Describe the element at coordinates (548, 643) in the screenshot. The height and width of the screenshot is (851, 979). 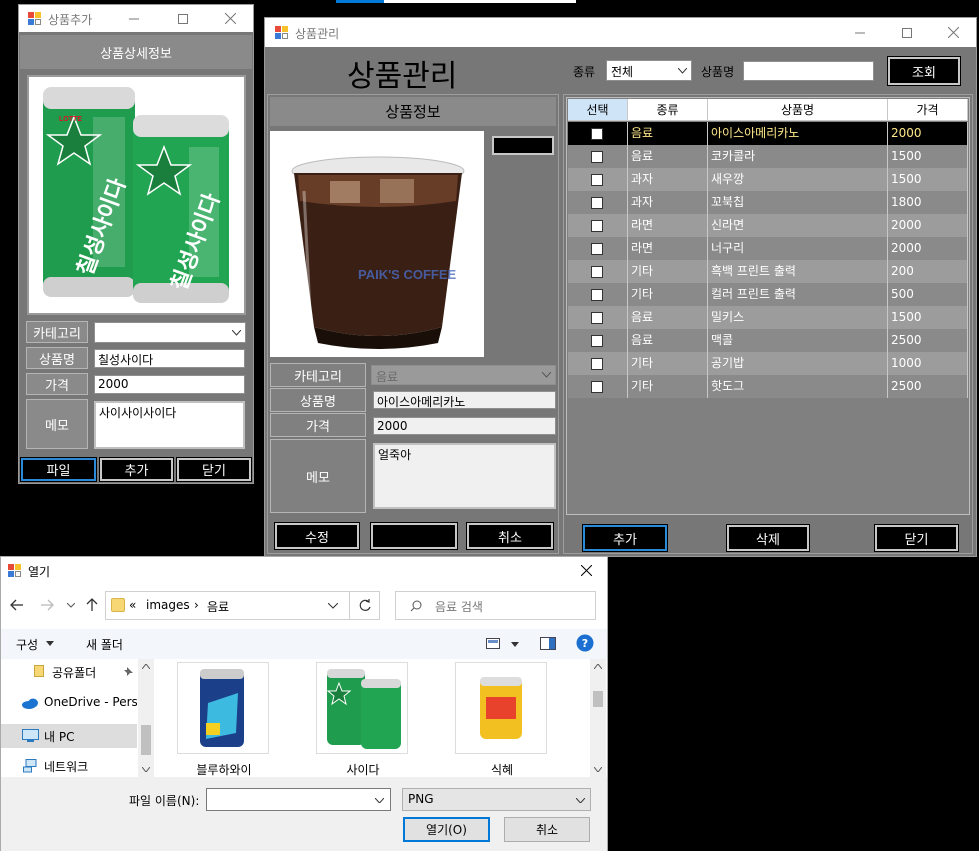
I see `preview-pane-icon` at that location.